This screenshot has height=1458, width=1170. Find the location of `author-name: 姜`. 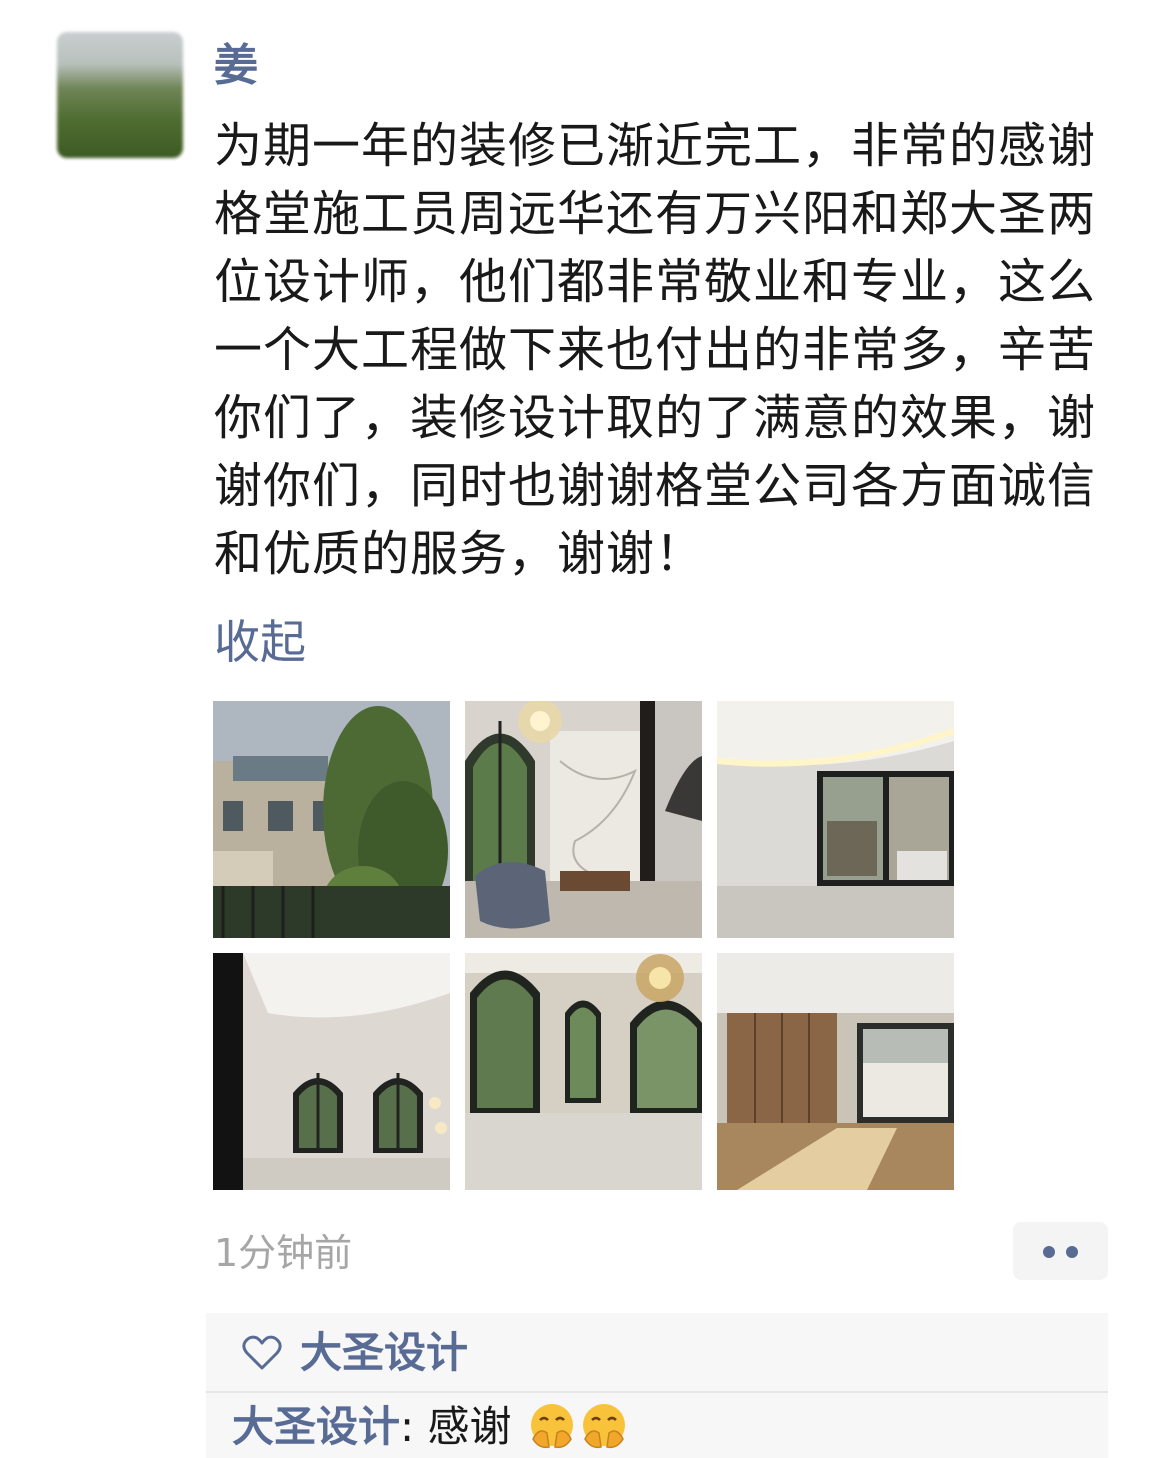

author-name: 姜 is located at coordinates (236, 66).